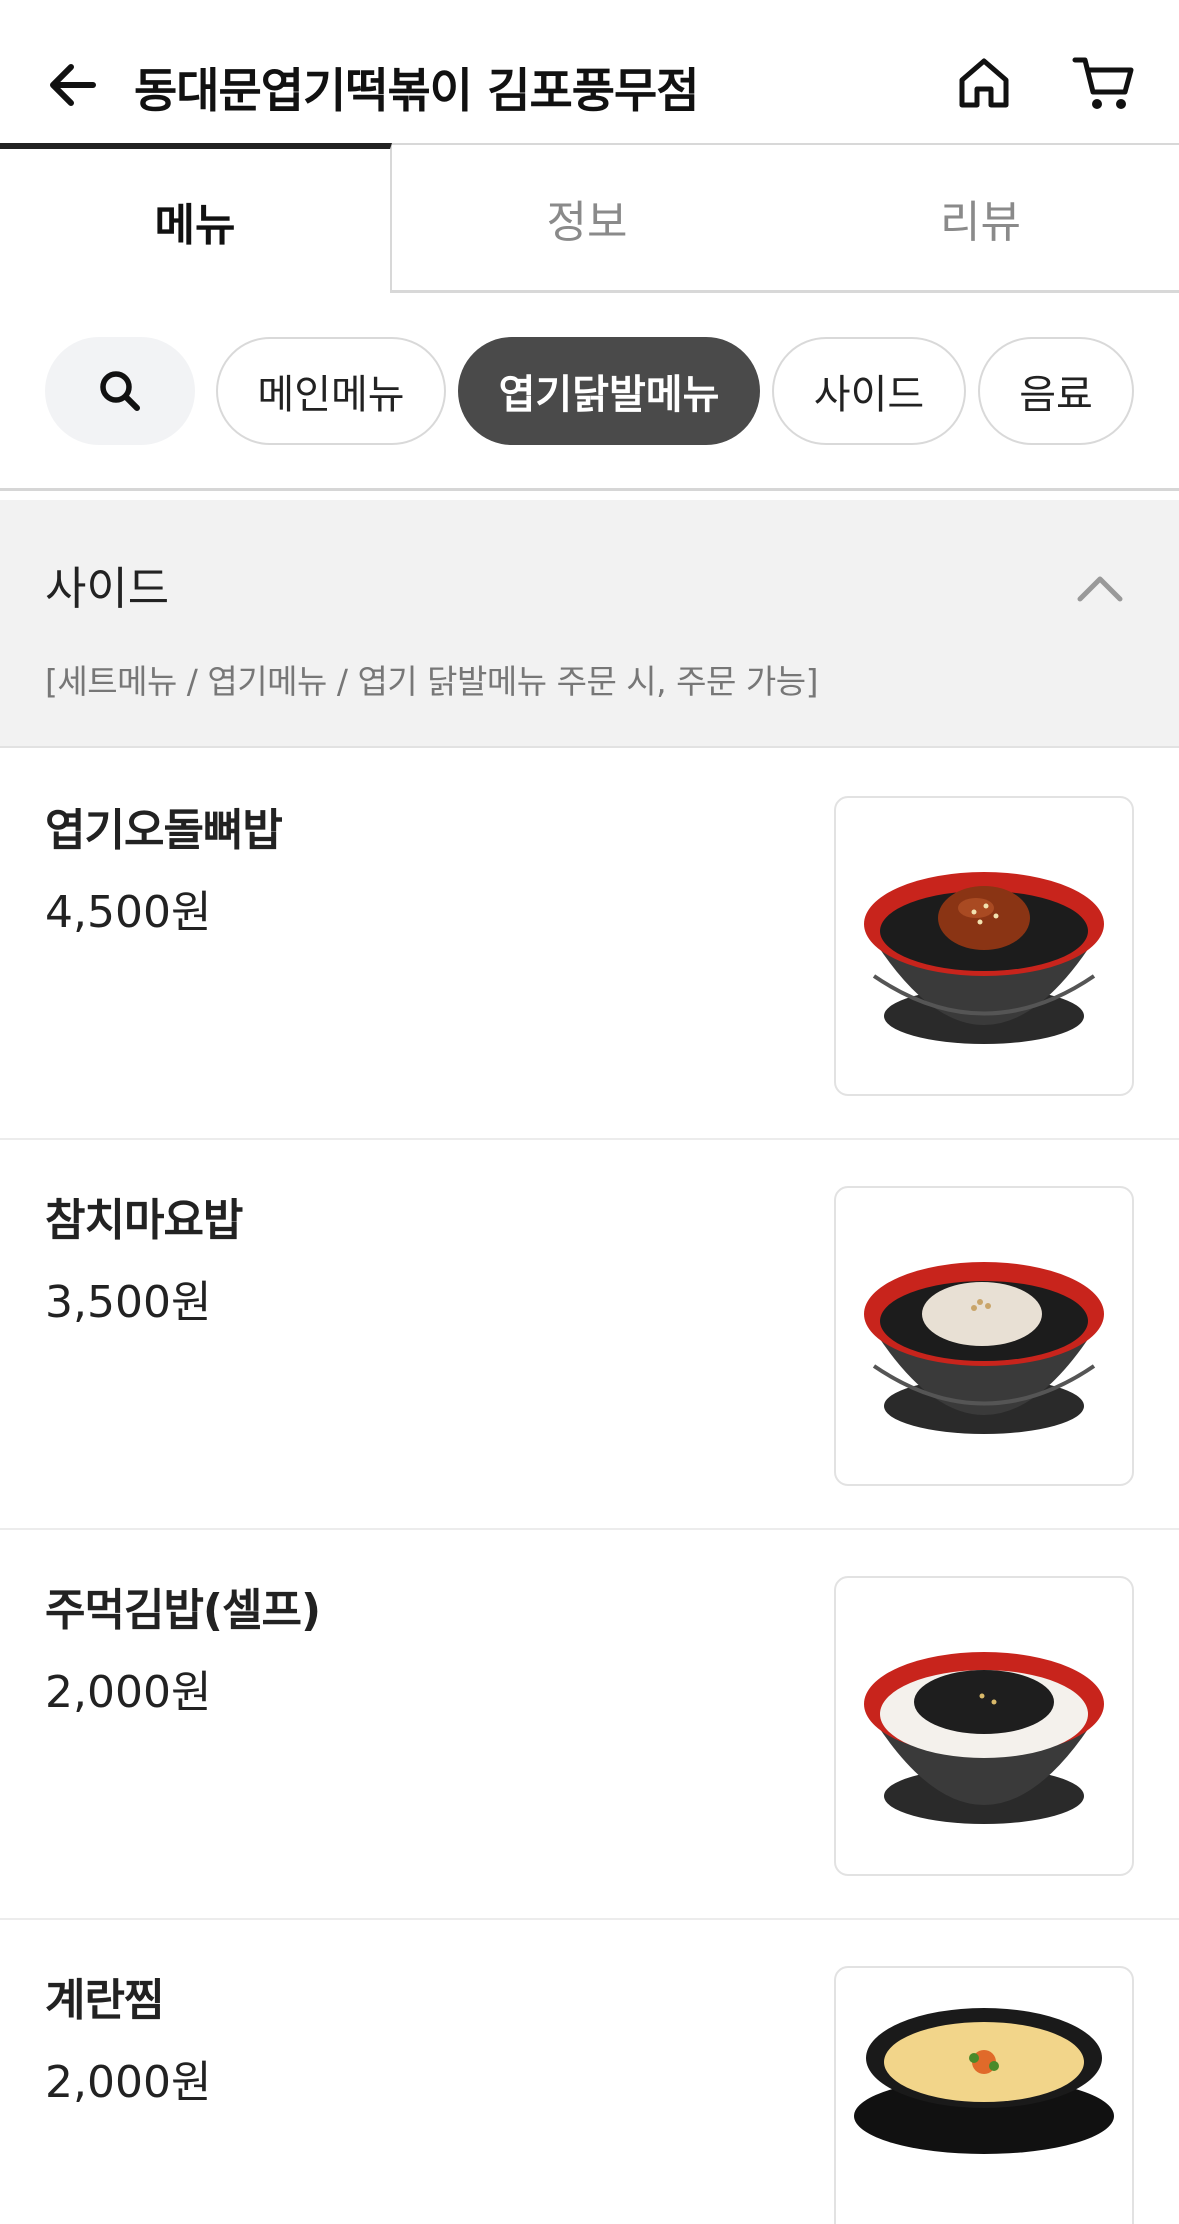 This screenshot has height=2224, width=1179. I want to click on cart-icon, so click(1103, 83).